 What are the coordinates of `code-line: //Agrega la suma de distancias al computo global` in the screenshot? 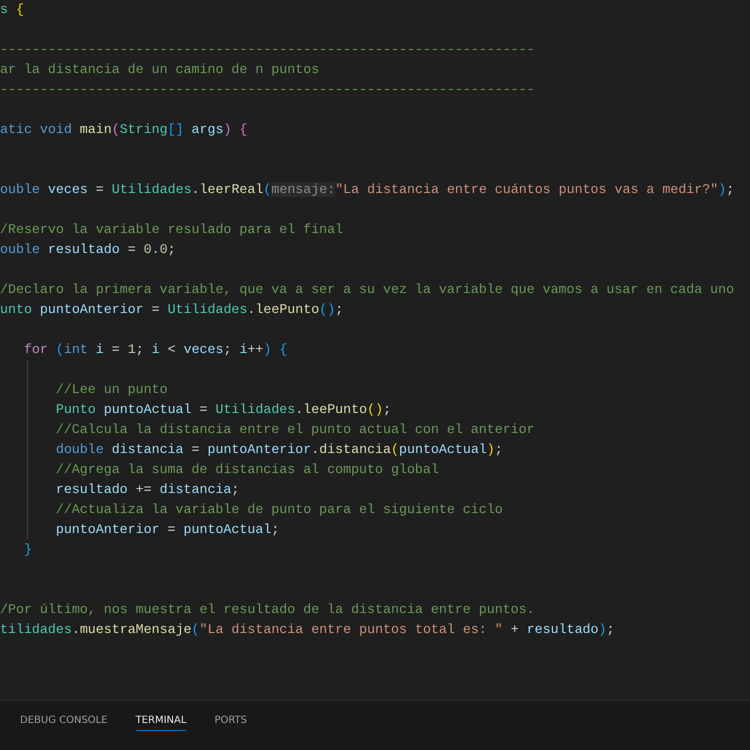 It's located at (247, 470).